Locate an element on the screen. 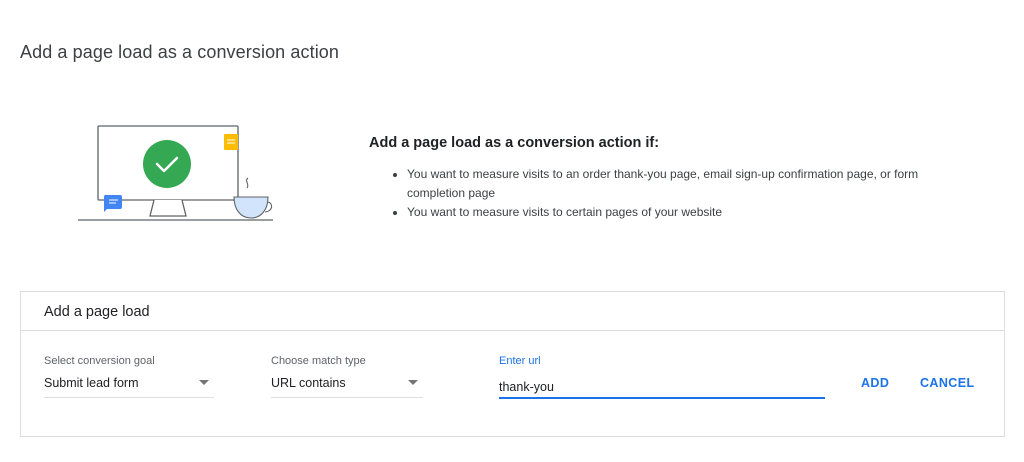 This screenshot has height=462, width=1024. match-type-label: Choose match type is located at coordinates (318, 361).